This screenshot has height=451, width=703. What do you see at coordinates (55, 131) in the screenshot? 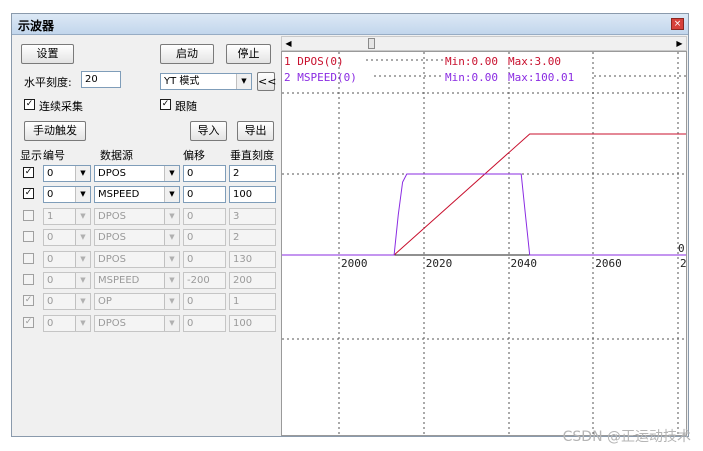
I see `manual-trigger-button: 手动触发` at bounding box center [55, 131].